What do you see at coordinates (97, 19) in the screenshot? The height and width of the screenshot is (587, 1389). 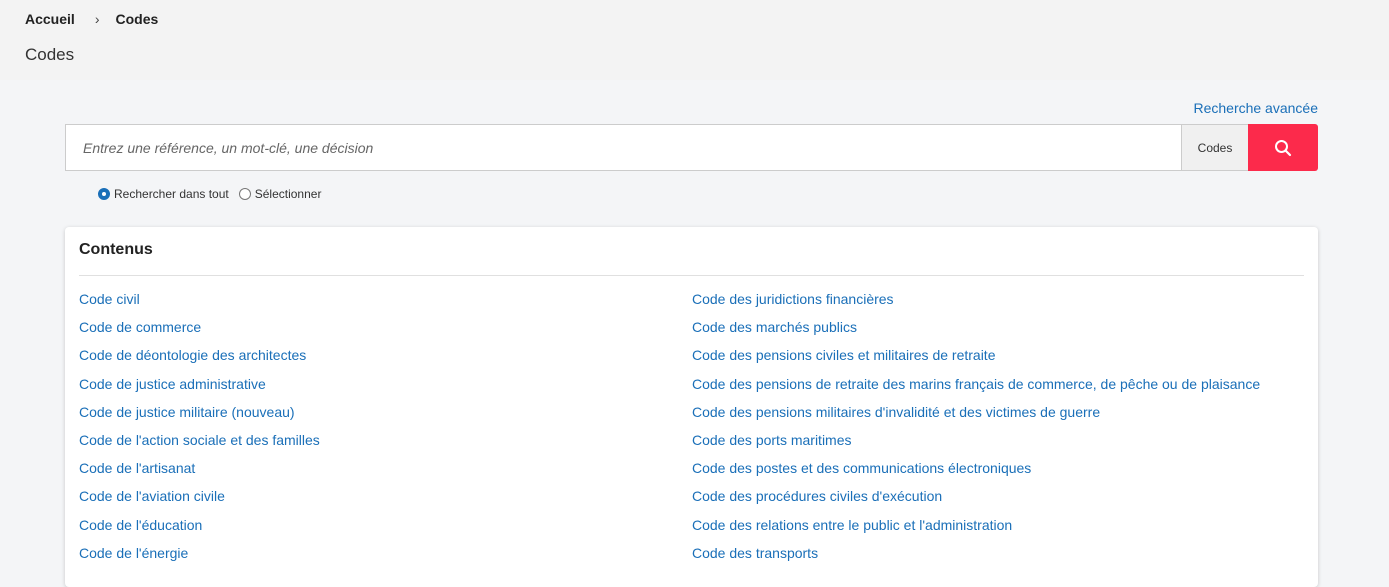 I see `chevron-right-icon: ›` at bounding box center [97, 19].